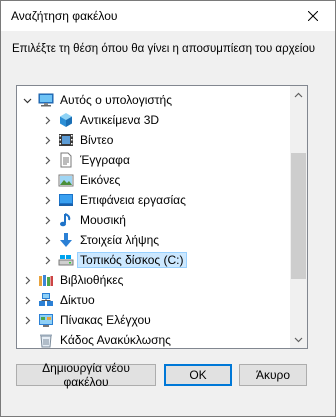 The image size is (336, 417). I want to click on tree-item-pictures: Εικόνες, so click(153, 180).